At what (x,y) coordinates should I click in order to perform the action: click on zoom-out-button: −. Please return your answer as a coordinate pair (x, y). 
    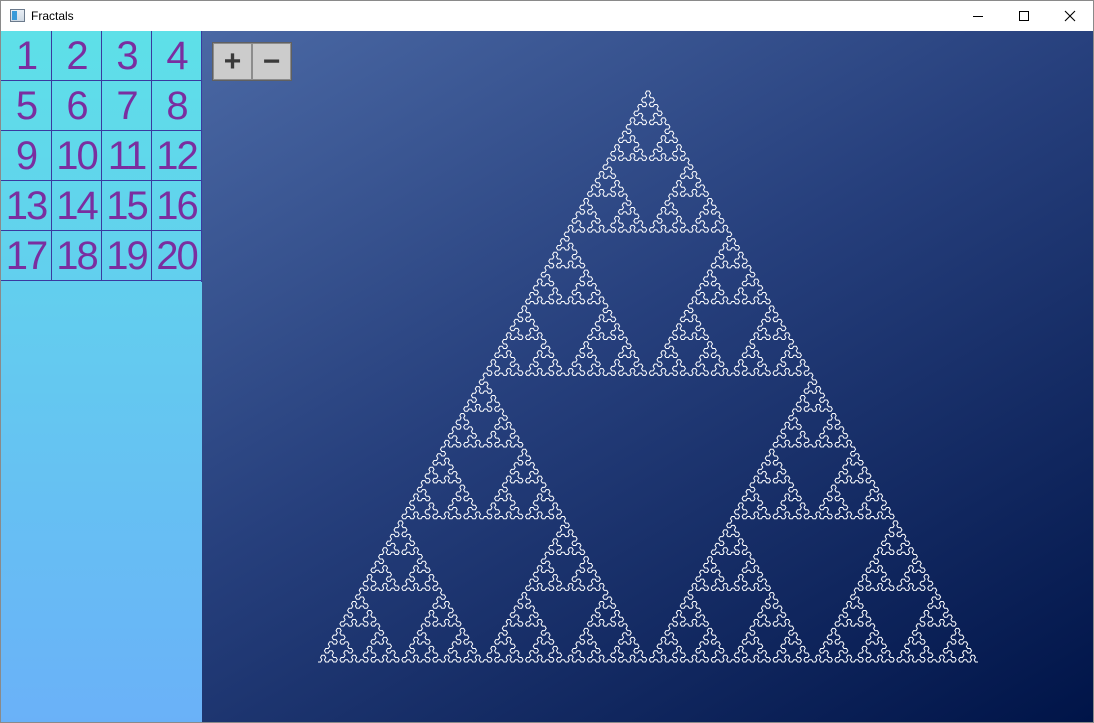
    Looking at the image, I should click on (271, 61).